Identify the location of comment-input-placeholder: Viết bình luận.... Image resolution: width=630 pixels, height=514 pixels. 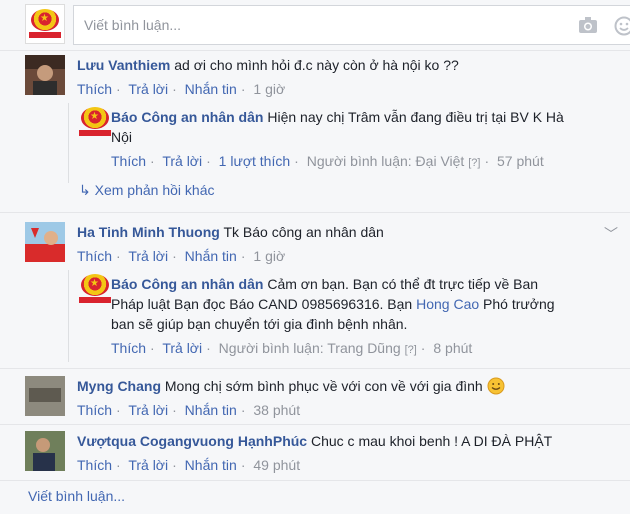
(133, 25).